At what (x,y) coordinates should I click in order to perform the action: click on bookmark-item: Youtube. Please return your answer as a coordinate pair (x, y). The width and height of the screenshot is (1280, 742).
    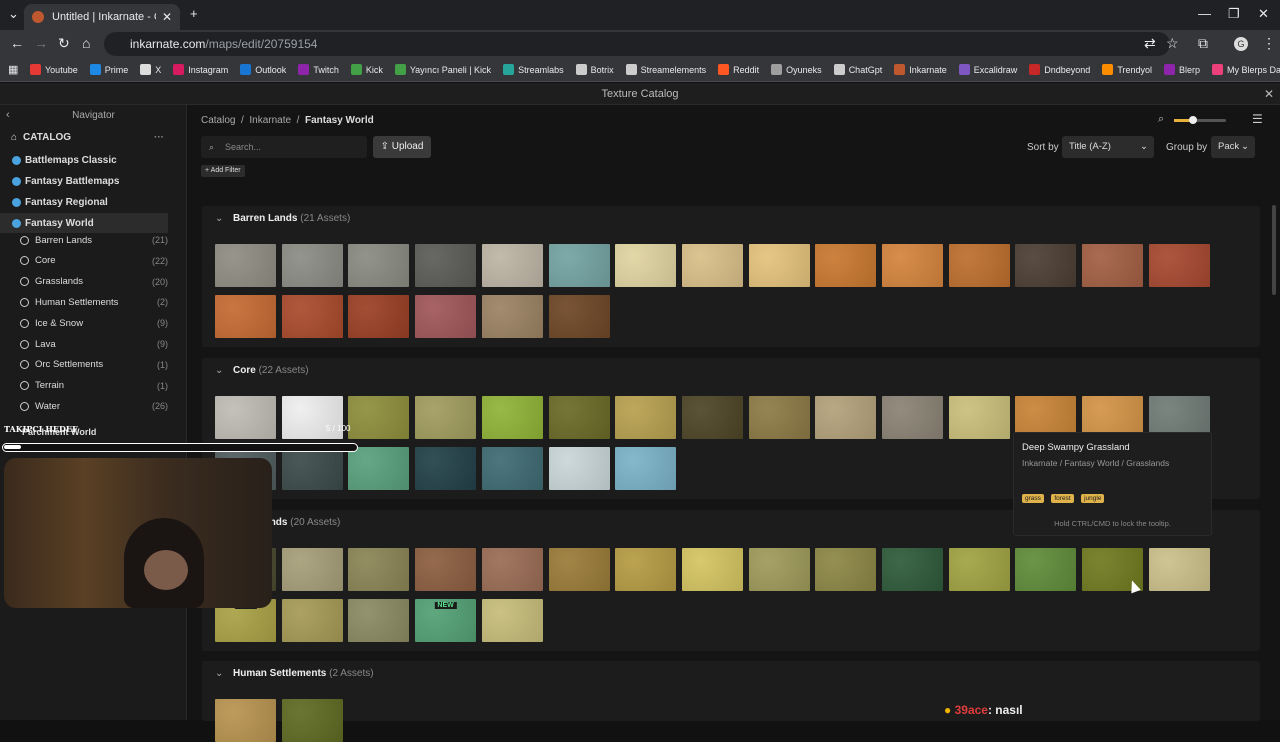
    Looking at the image, I should click on (54, 69).